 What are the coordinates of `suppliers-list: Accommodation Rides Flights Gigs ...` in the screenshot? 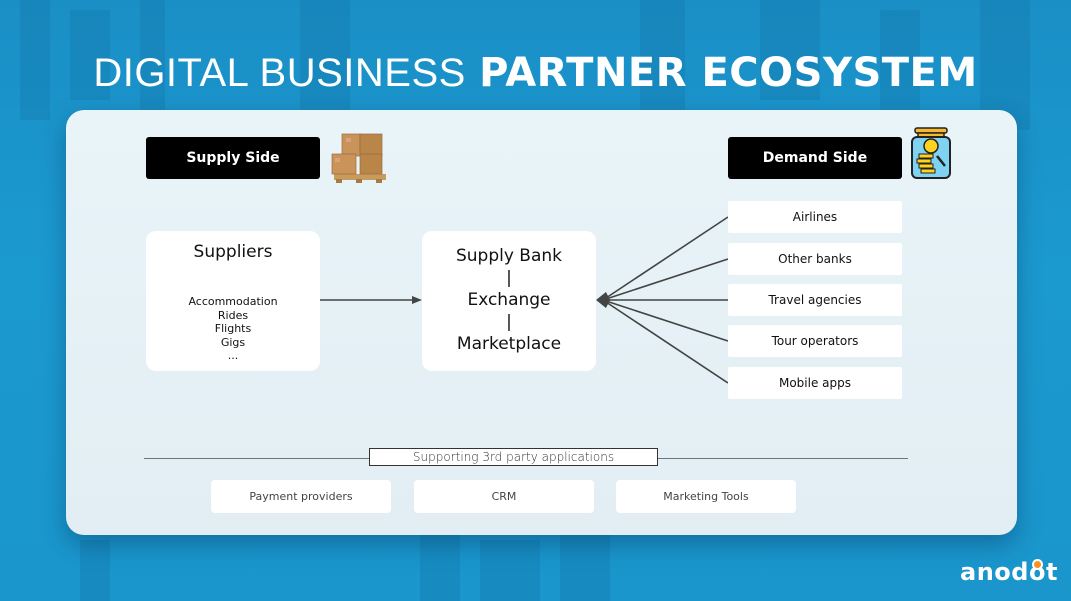 It's located at (233, 329).